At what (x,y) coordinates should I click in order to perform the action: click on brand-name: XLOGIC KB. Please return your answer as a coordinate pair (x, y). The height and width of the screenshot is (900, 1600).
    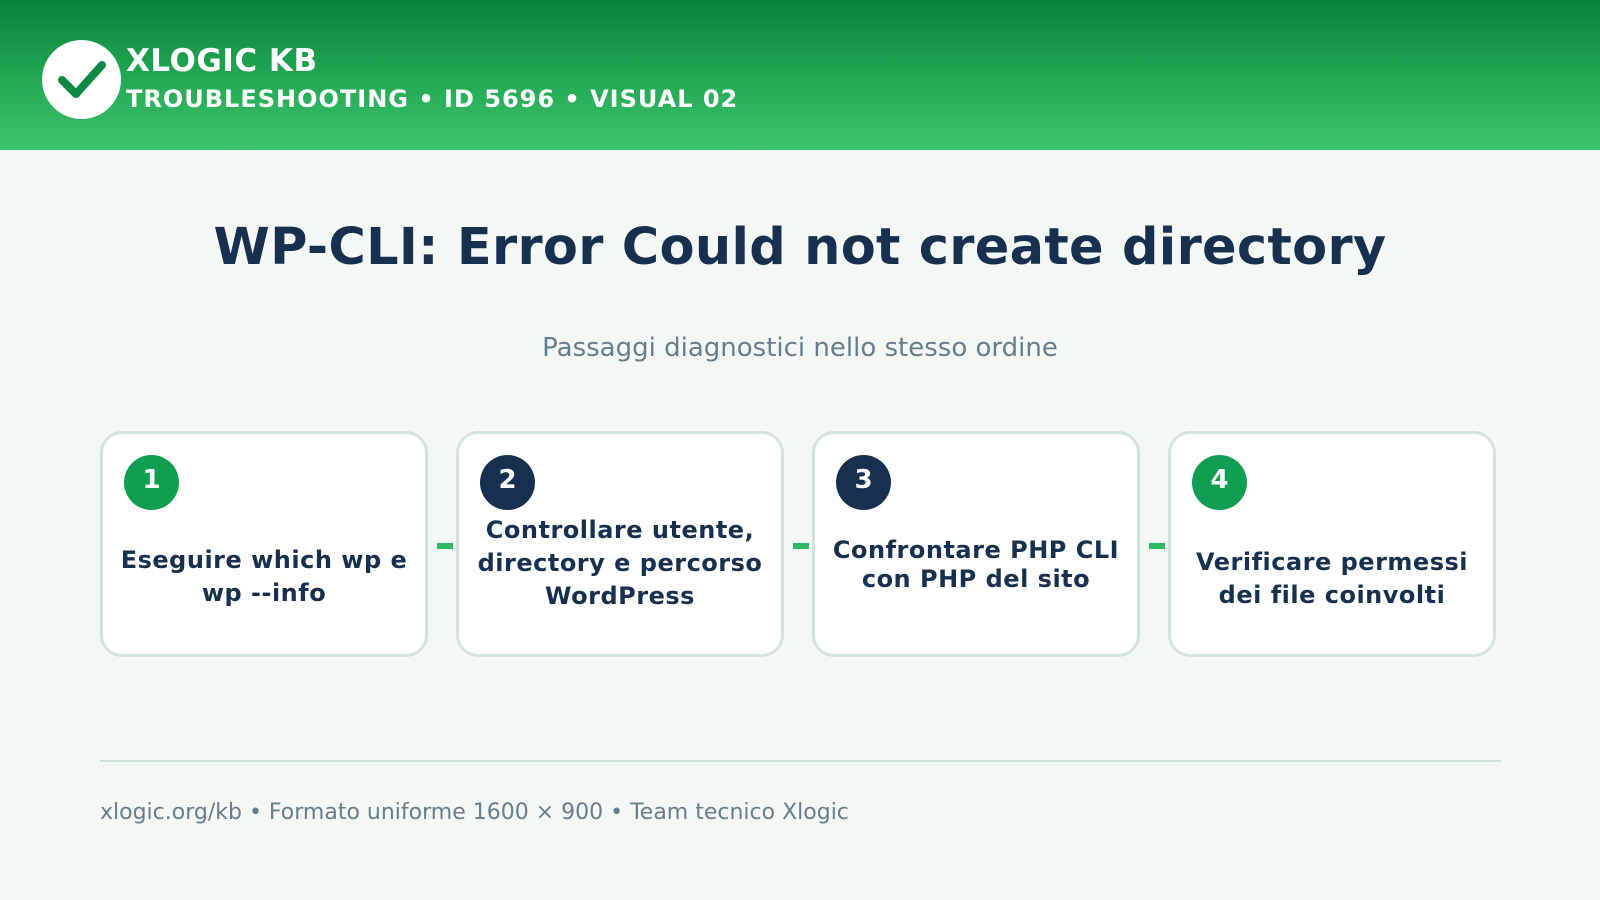
    Looking at the image, I should click on (222, 61).